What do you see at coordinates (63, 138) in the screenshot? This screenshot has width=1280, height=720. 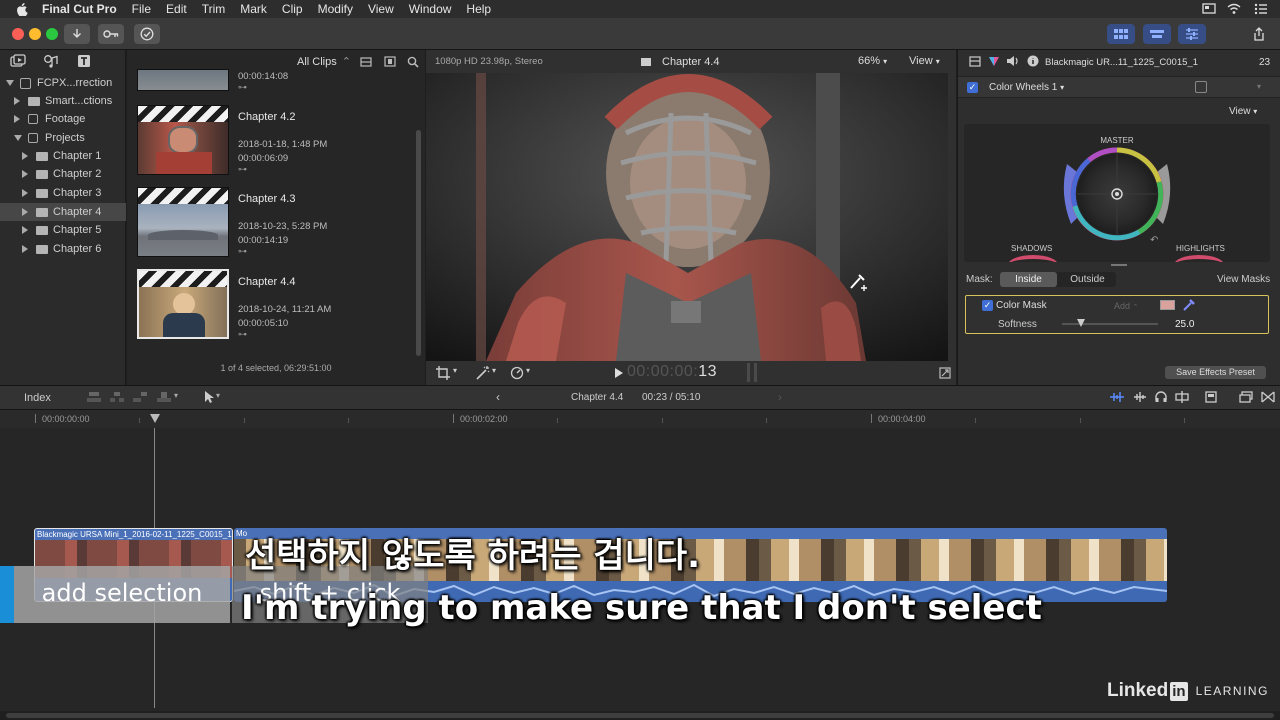 I see `sidebar-item-projects: Projects` at bounding box center [63, 138].